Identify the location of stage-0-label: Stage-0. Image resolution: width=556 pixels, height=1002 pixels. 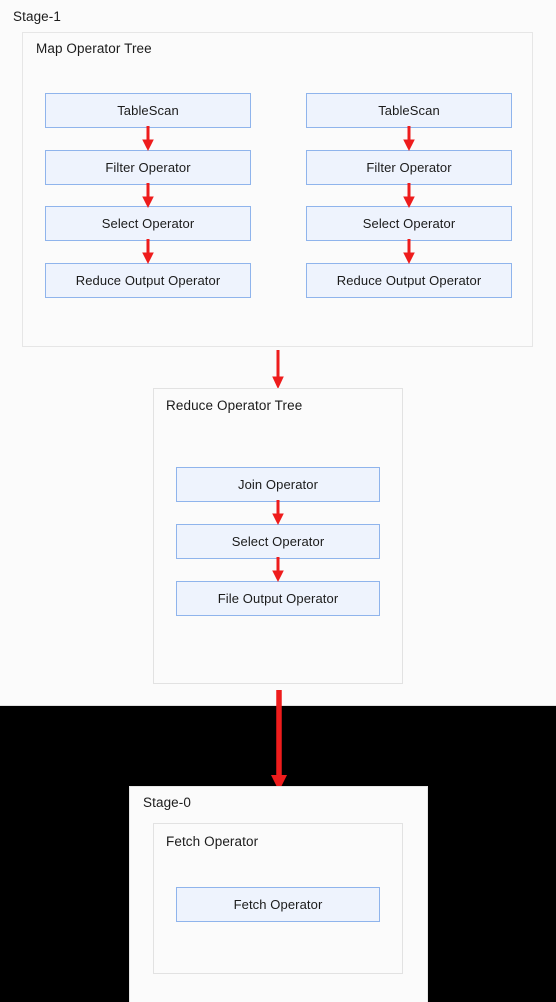
(167, 802).